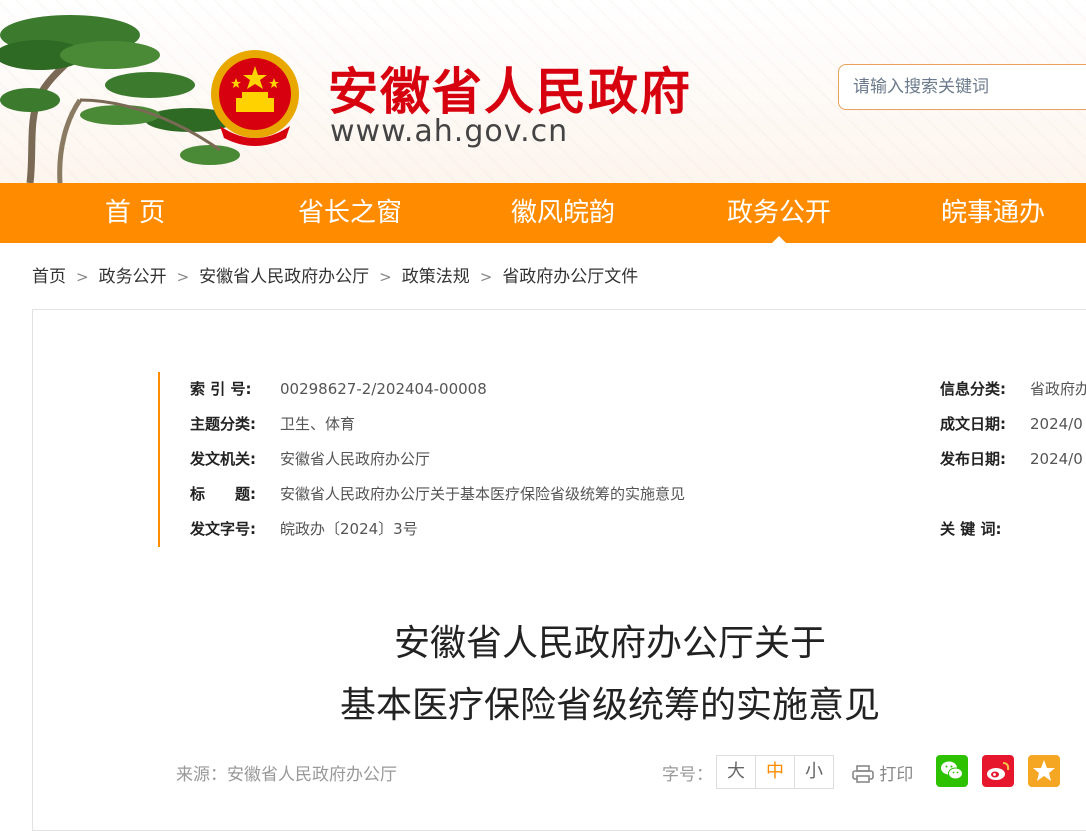 This screenshot has height=831, width=1086. I want to click on nav-item-government-affairs: 政务公开, so click(779, 213).